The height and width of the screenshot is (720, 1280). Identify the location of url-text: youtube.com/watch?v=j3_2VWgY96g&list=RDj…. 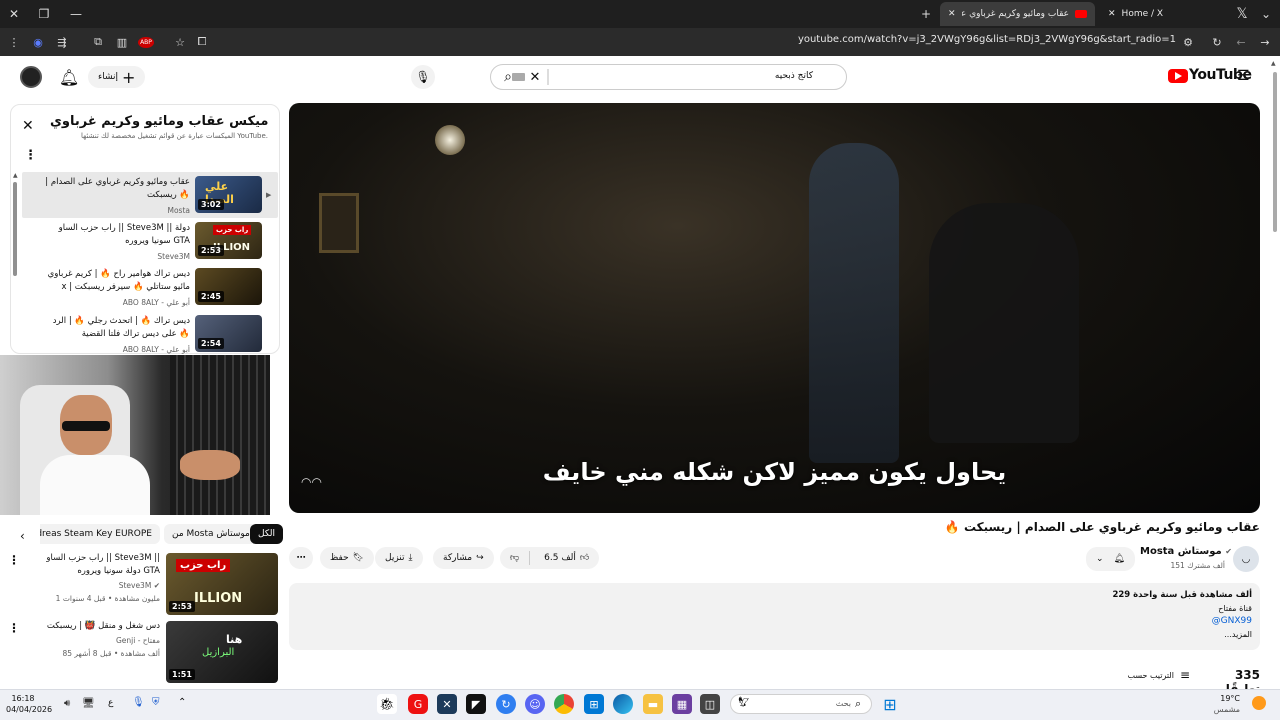
(968, 42).